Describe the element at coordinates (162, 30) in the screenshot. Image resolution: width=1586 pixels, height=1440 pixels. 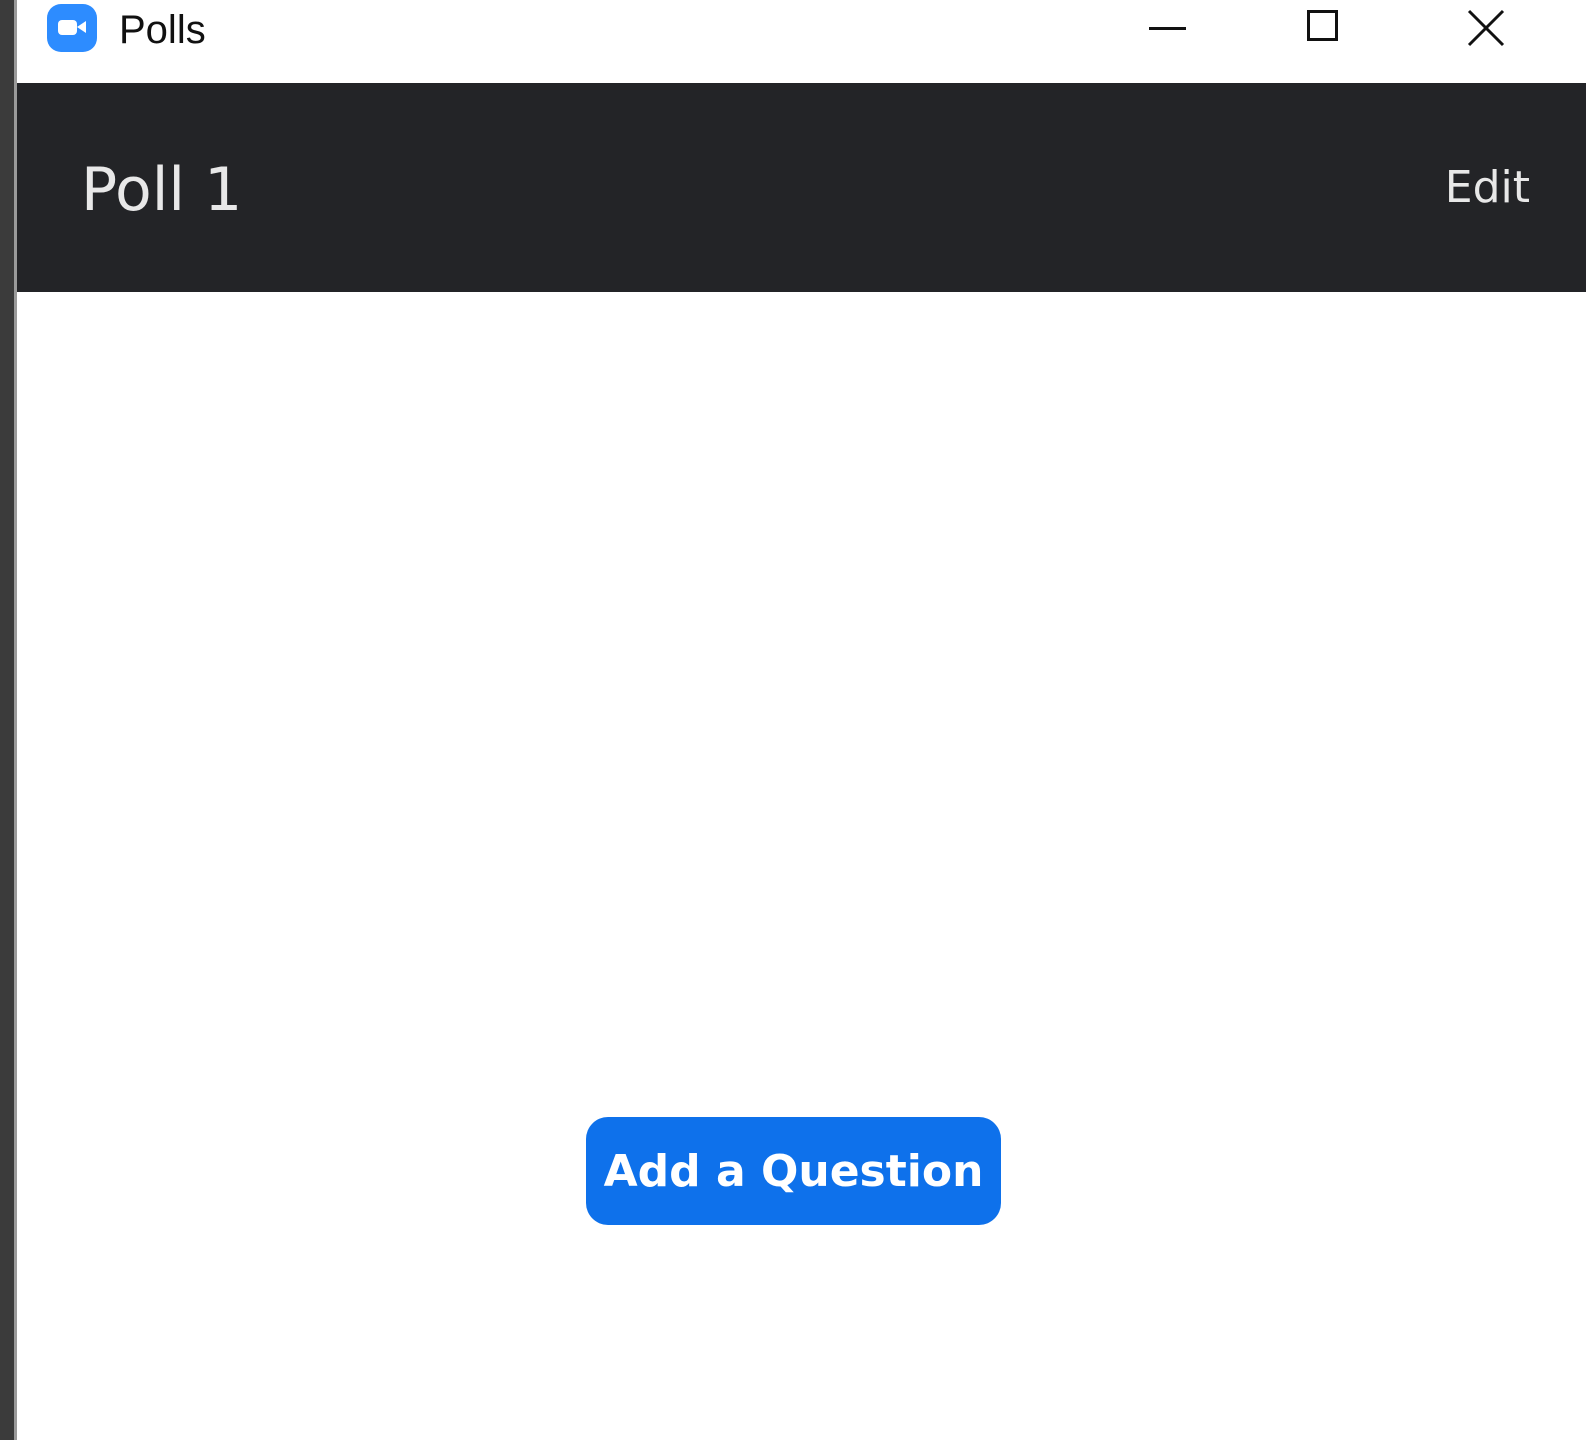
I see `window-title: Polls` at that location.